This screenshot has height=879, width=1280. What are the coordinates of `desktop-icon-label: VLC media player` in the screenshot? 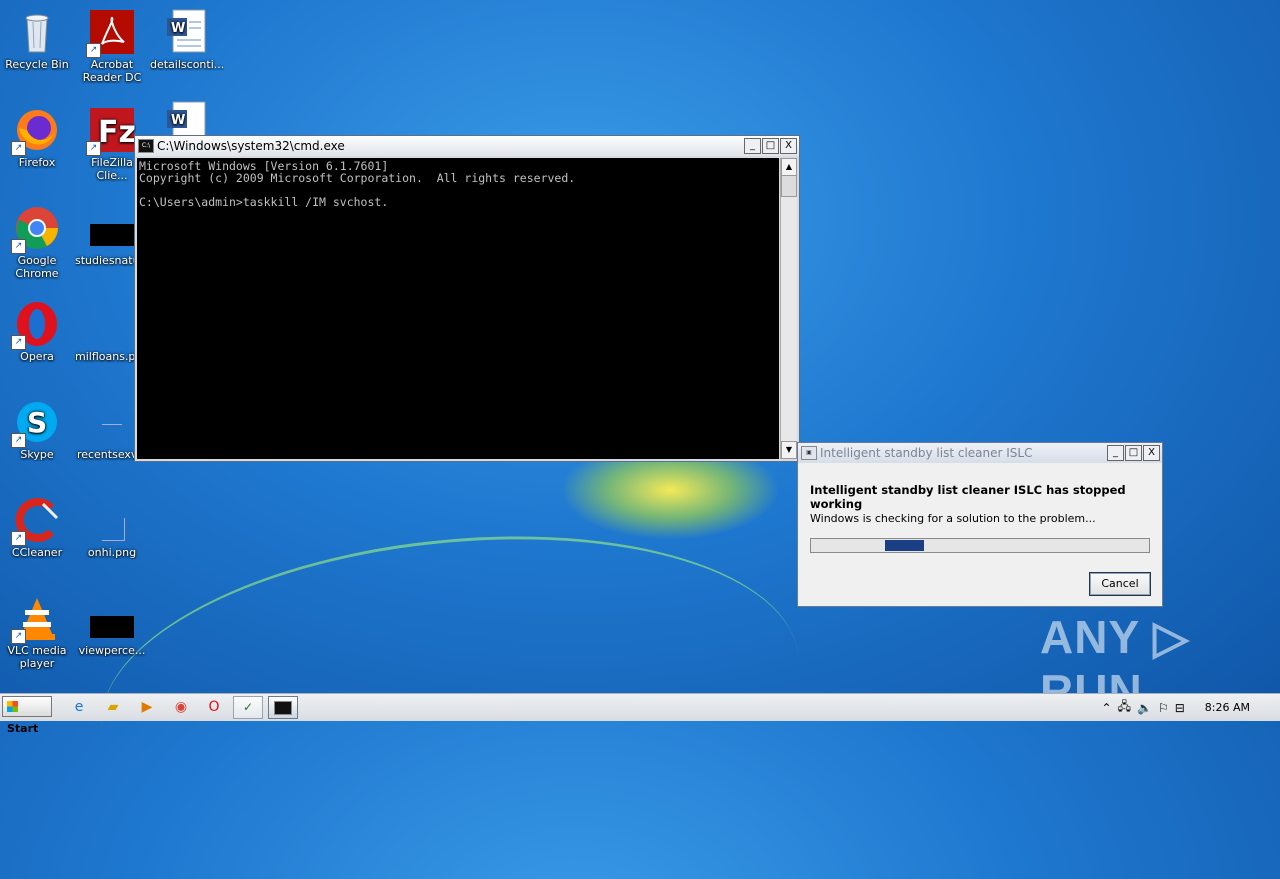 It's located at (37, 657).